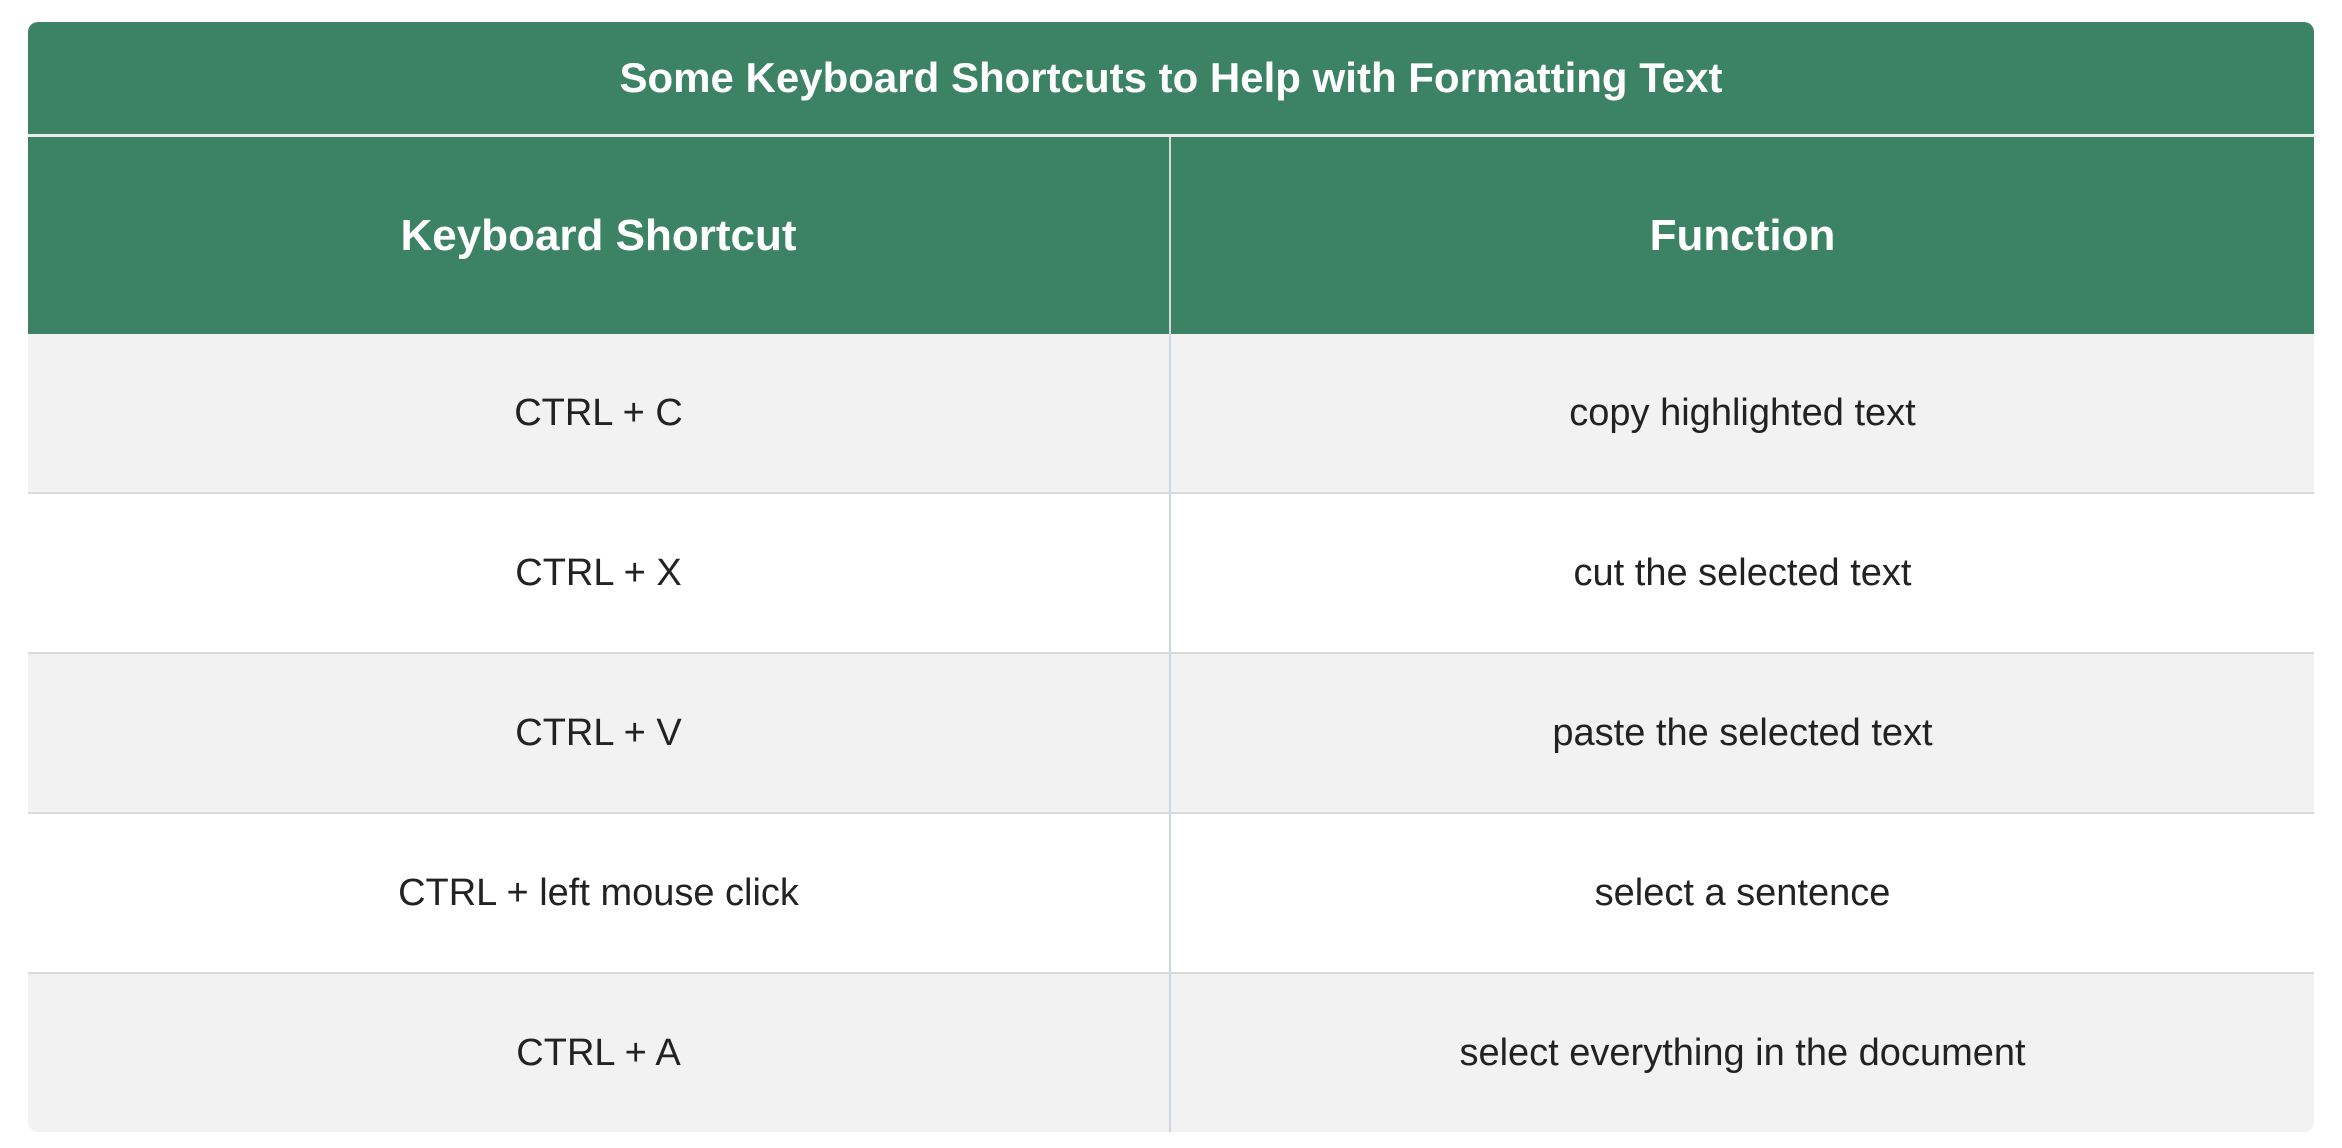 Image resolution: width=2342 pixels, height=1148 pixels. Describe the element at coordinates (1742, 893) in the screenshot. I see `function-cell: select a sentence` at that location.